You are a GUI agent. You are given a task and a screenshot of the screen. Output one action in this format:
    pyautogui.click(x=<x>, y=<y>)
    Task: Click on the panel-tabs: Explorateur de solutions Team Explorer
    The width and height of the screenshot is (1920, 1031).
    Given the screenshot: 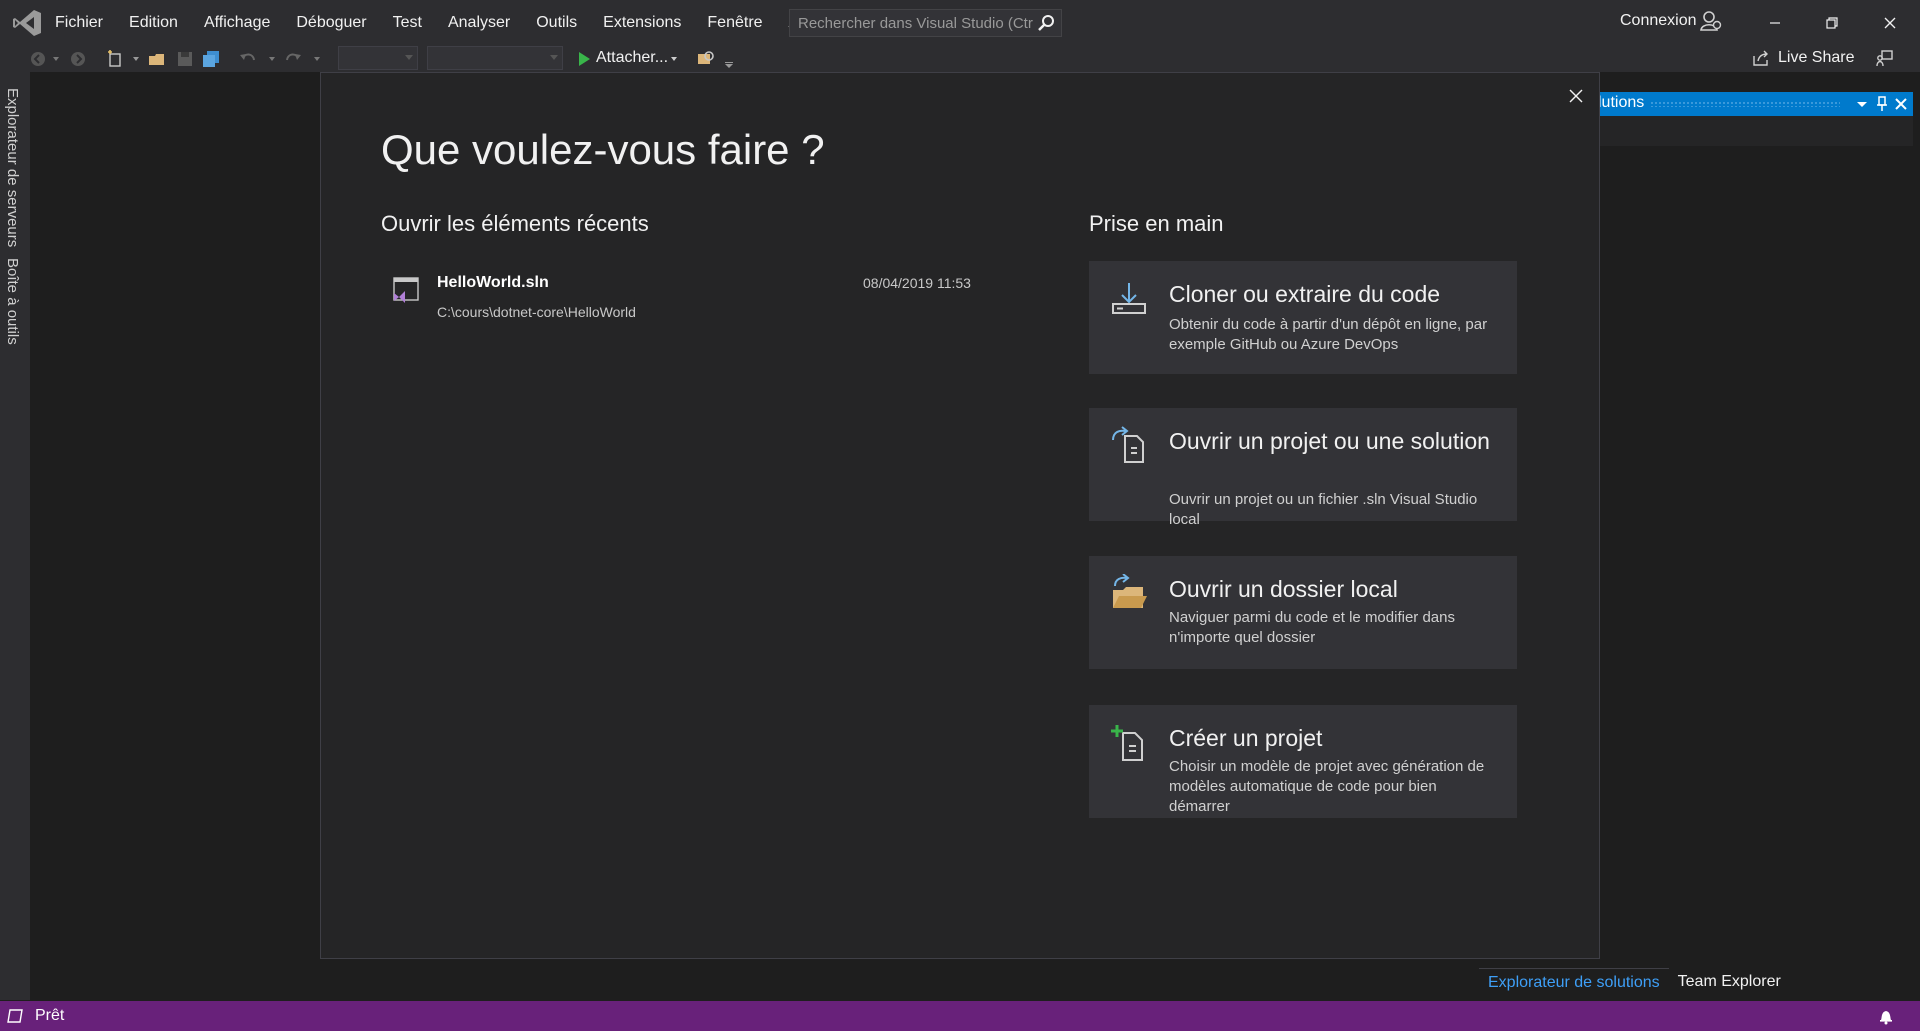 What is the action you would take?
    pyautogui.click(x=1634, y=982)
    